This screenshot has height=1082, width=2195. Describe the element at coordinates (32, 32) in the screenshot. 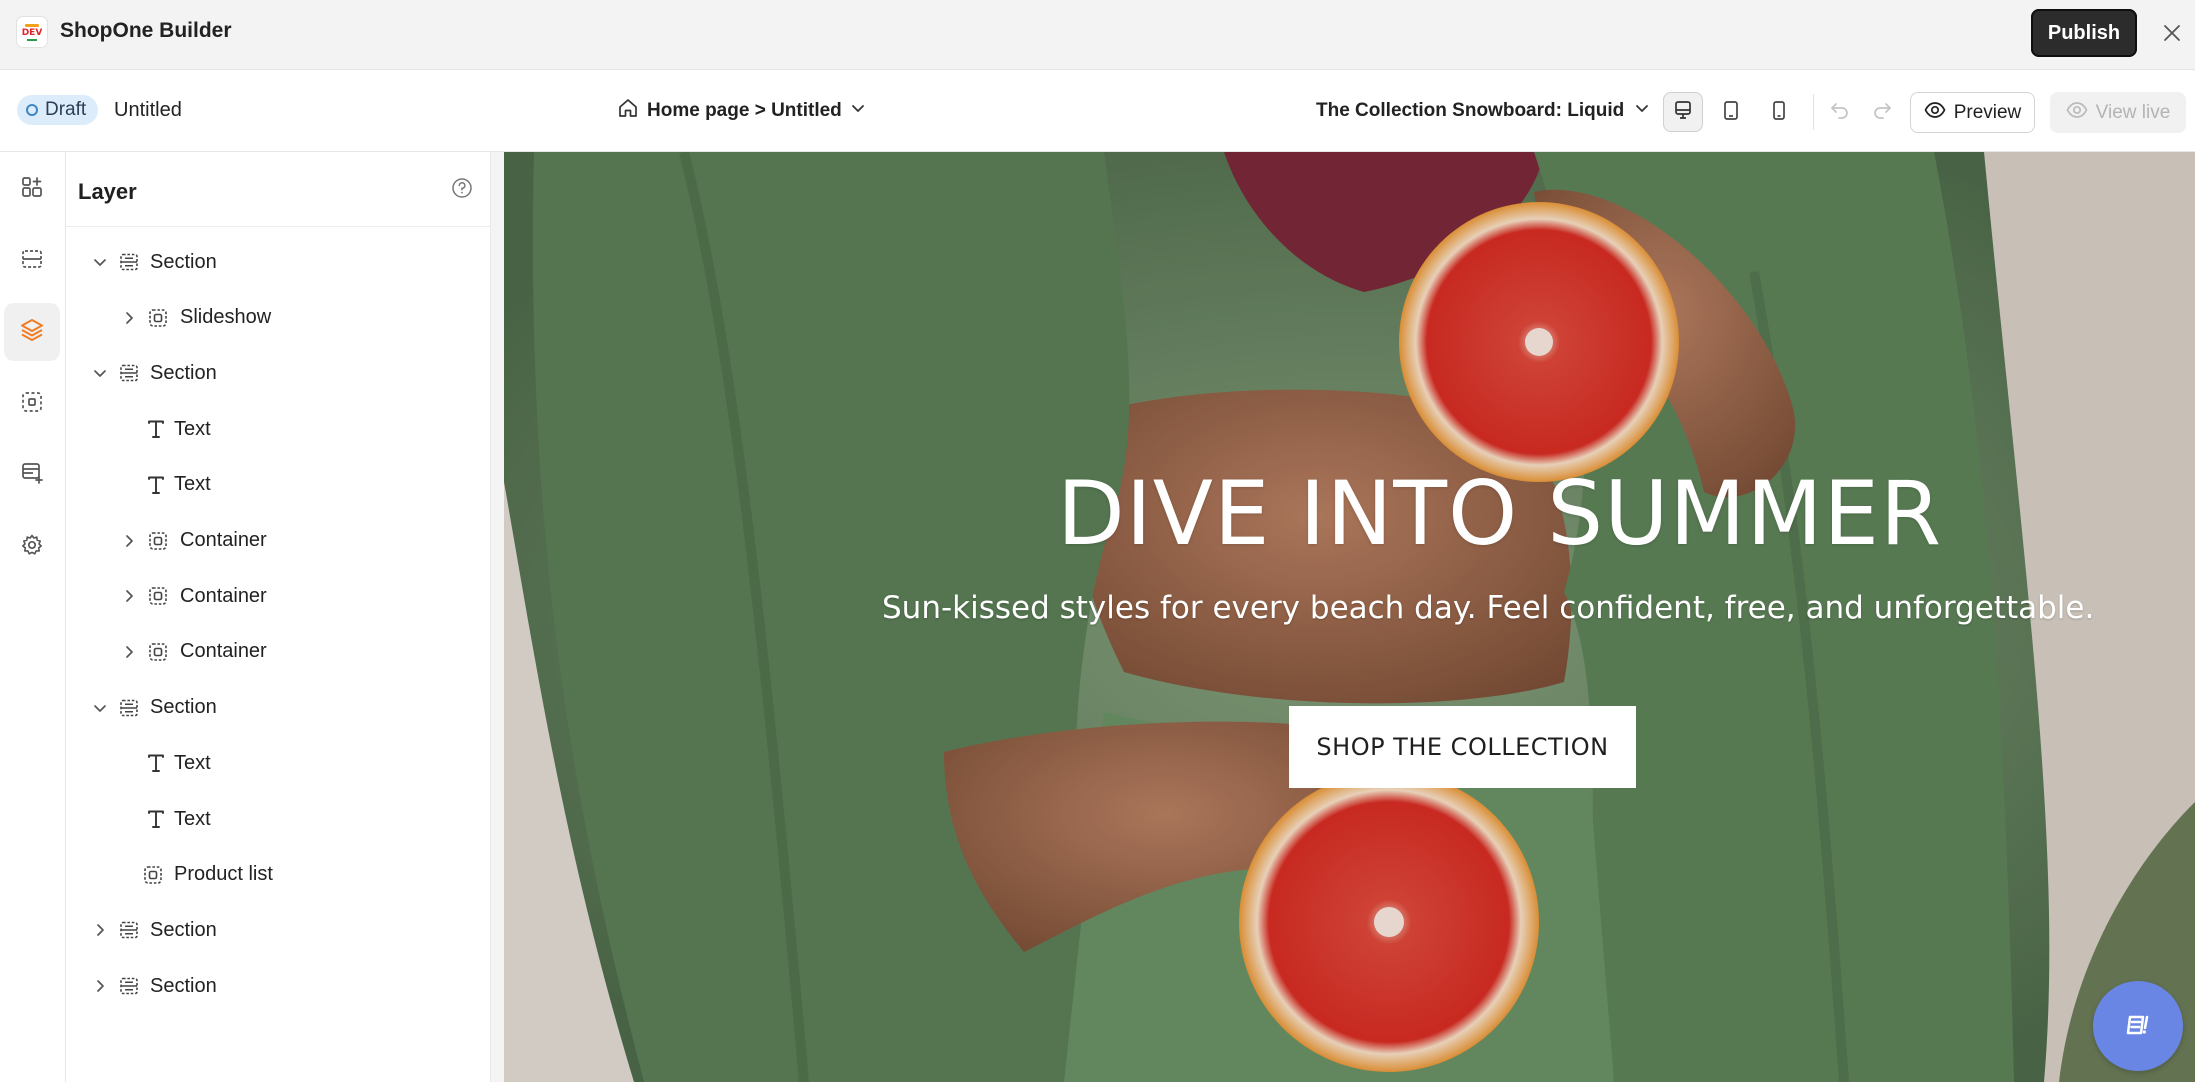

I see `app-logo: DEV` at that location.